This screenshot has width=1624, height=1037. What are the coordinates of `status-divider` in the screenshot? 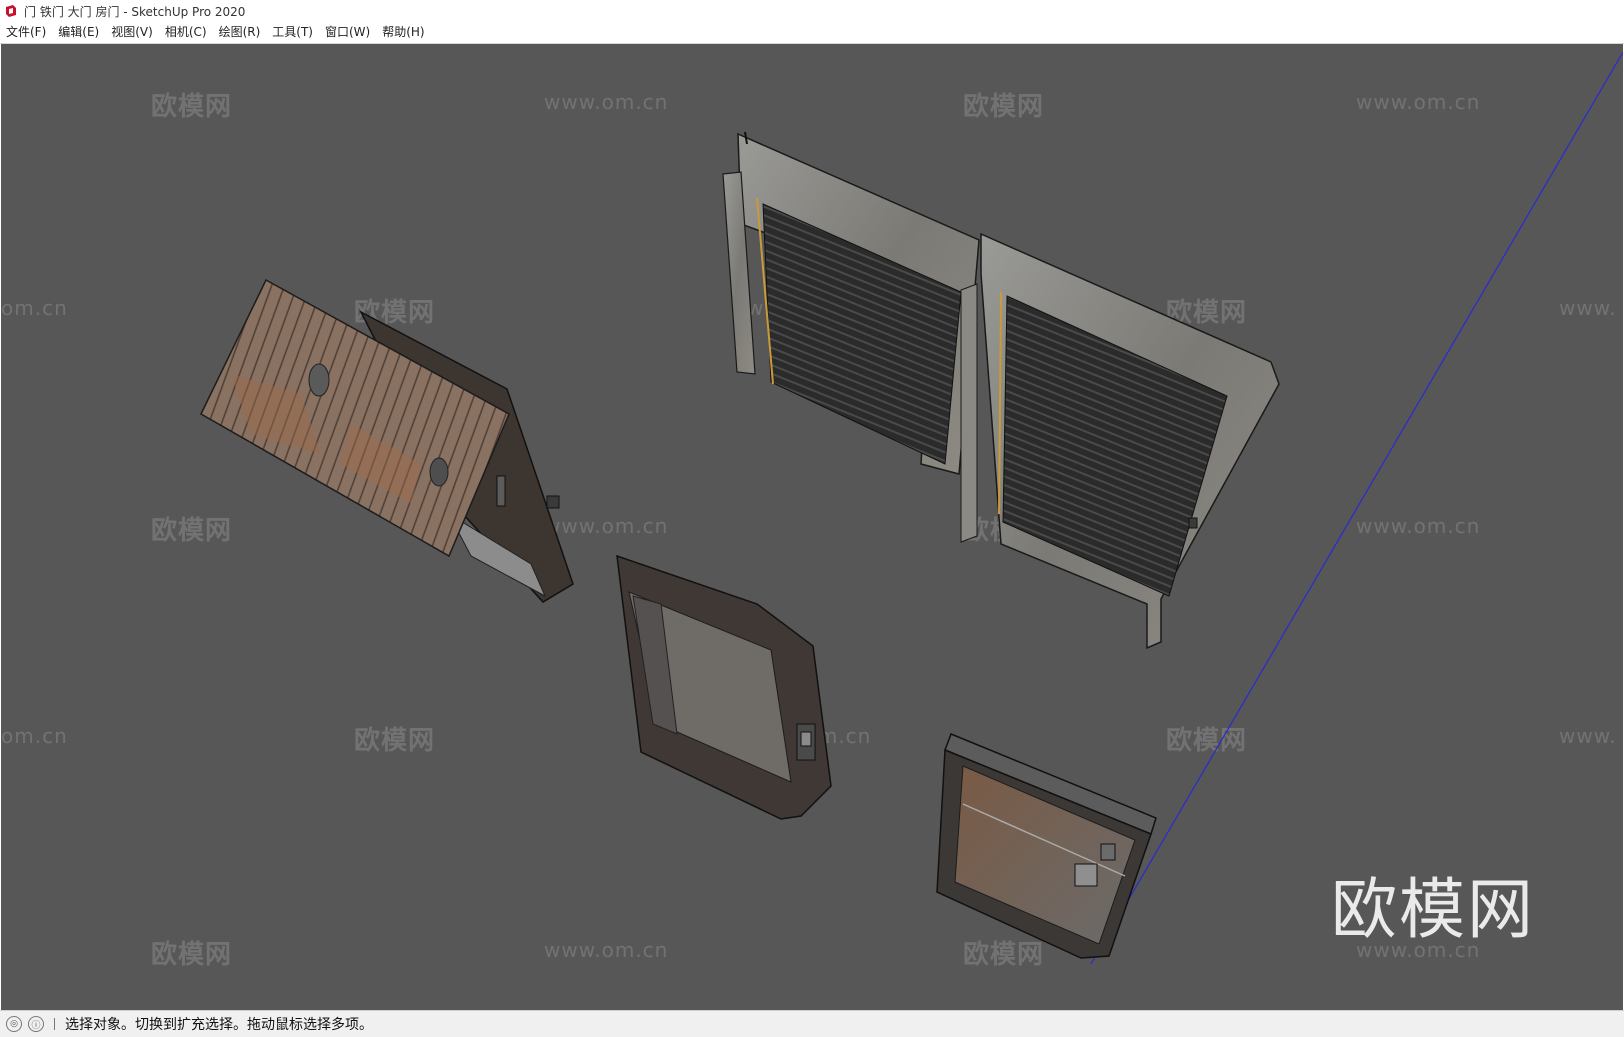 It's located at (54, 1024).